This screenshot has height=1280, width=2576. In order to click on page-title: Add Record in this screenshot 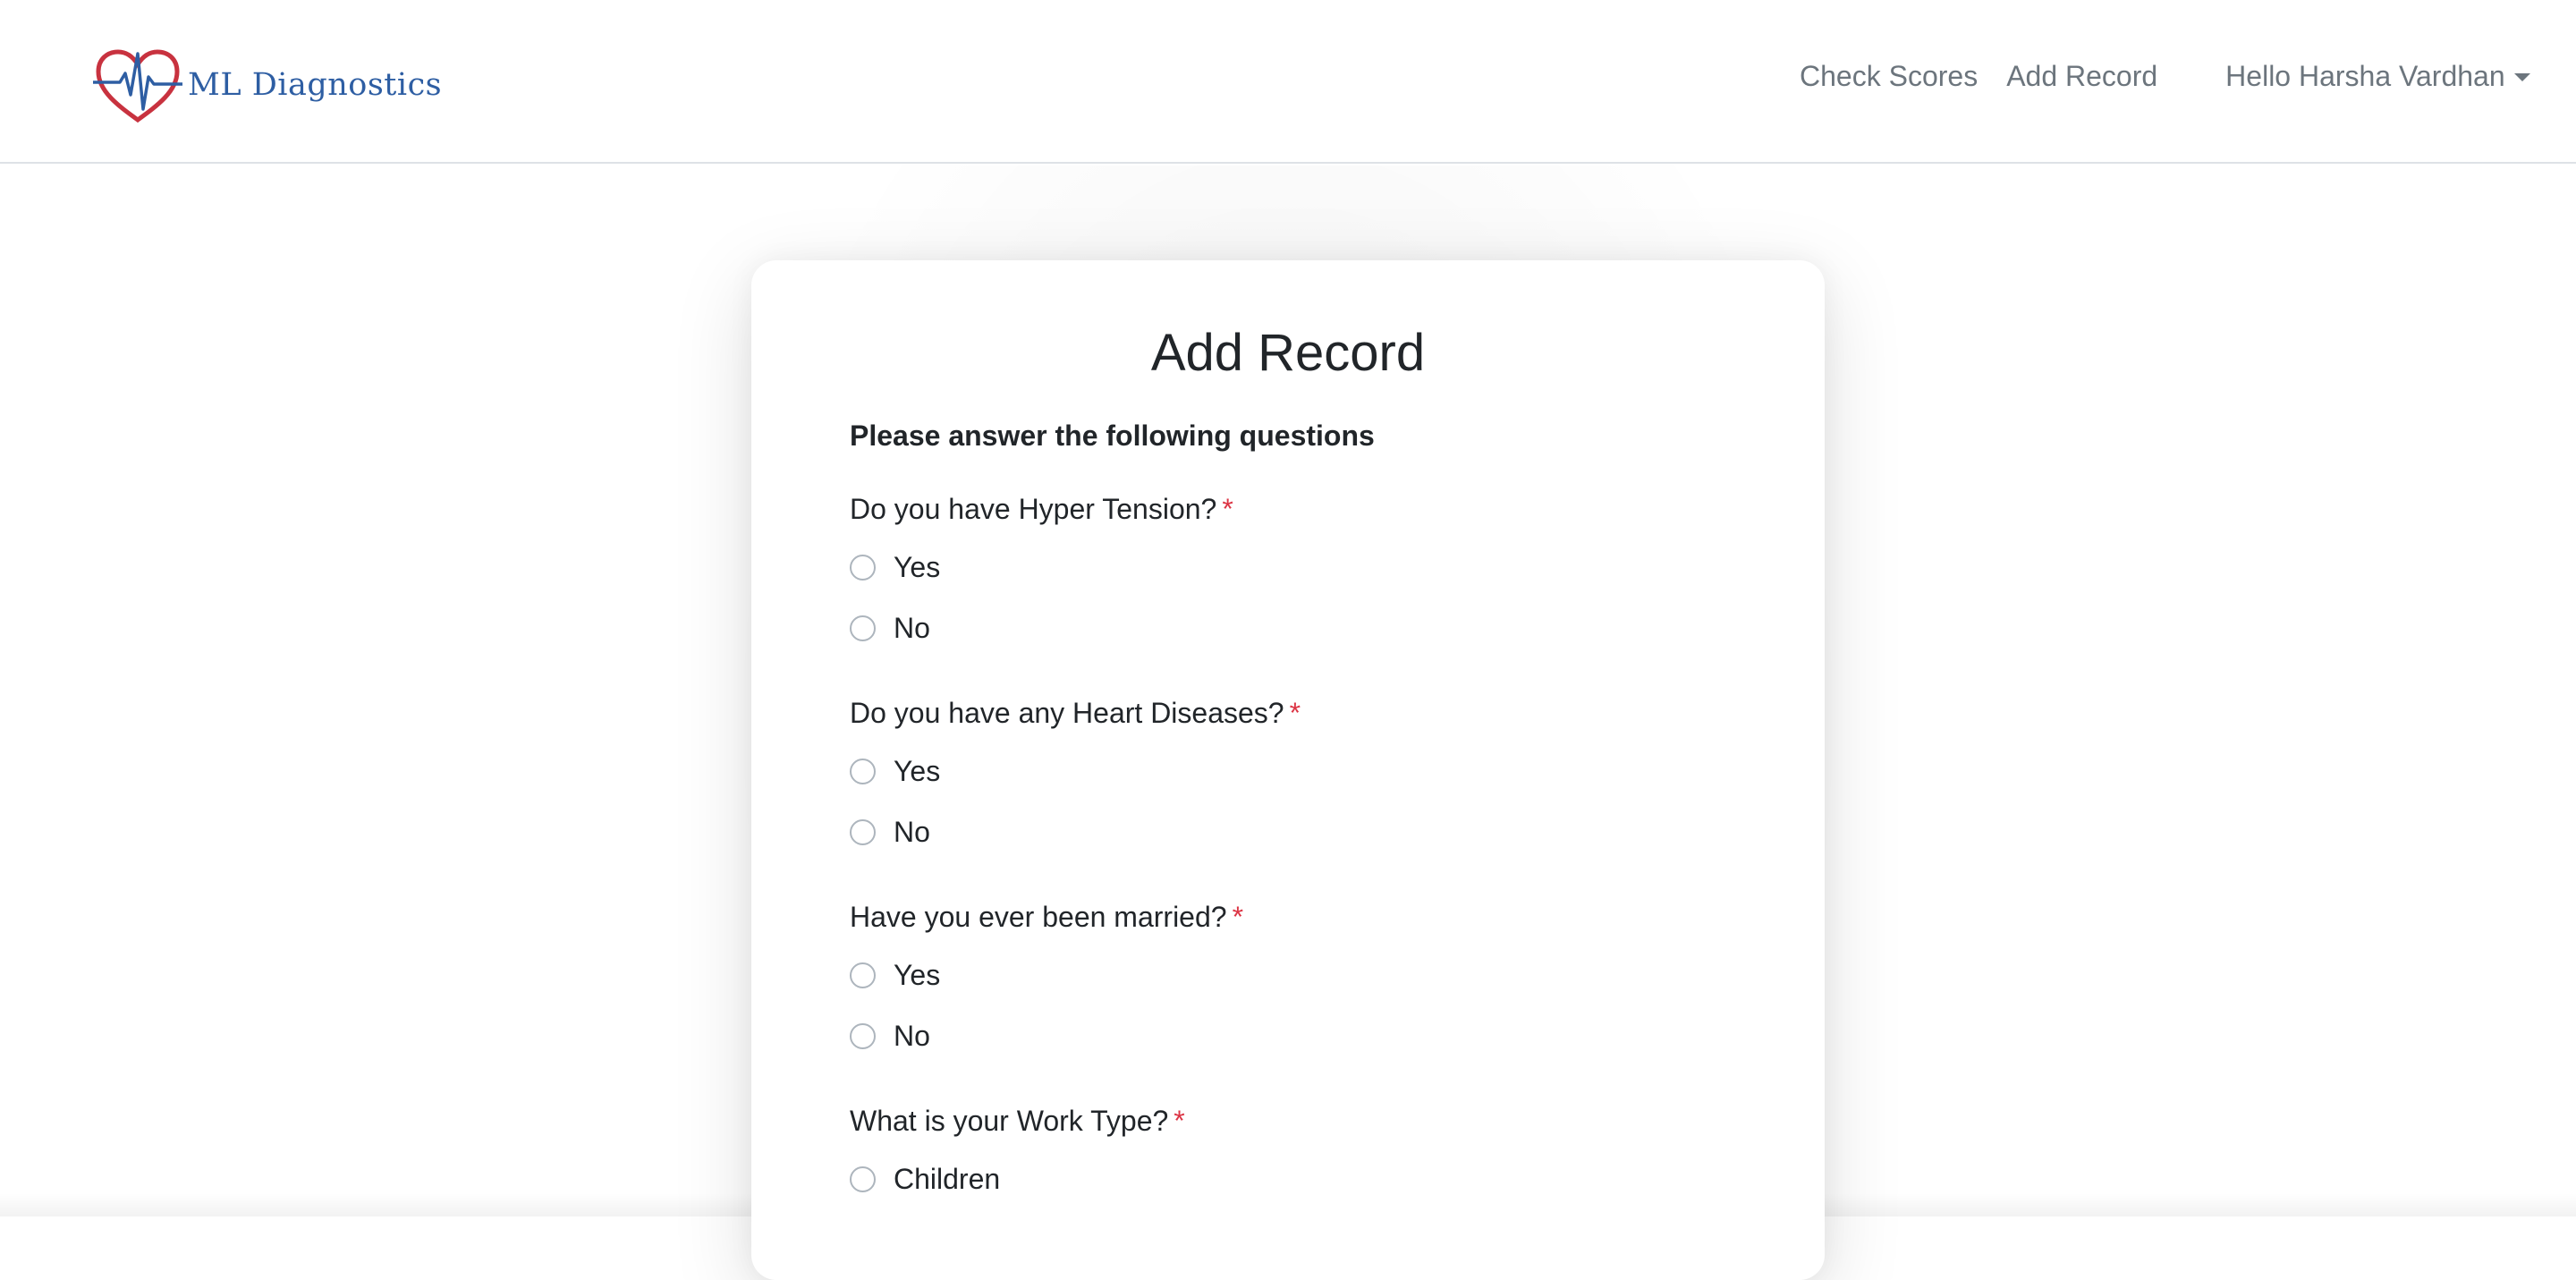, I will do `click(1288, 353)`.